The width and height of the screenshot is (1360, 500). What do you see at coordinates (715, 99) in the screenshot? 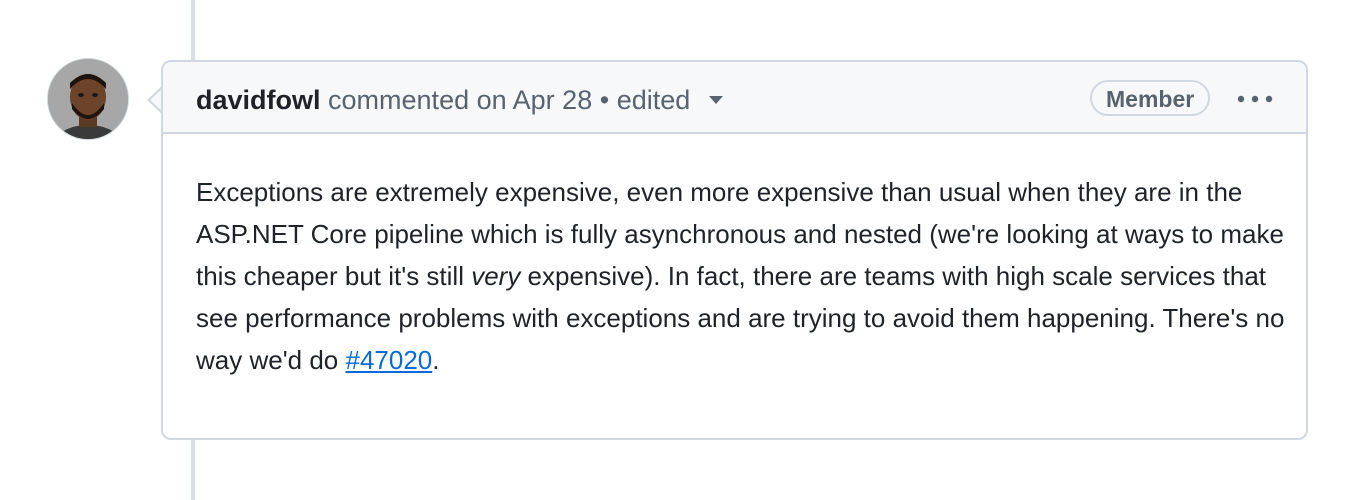
I see `chevron-down-icon` at bounding box center [715, 99].